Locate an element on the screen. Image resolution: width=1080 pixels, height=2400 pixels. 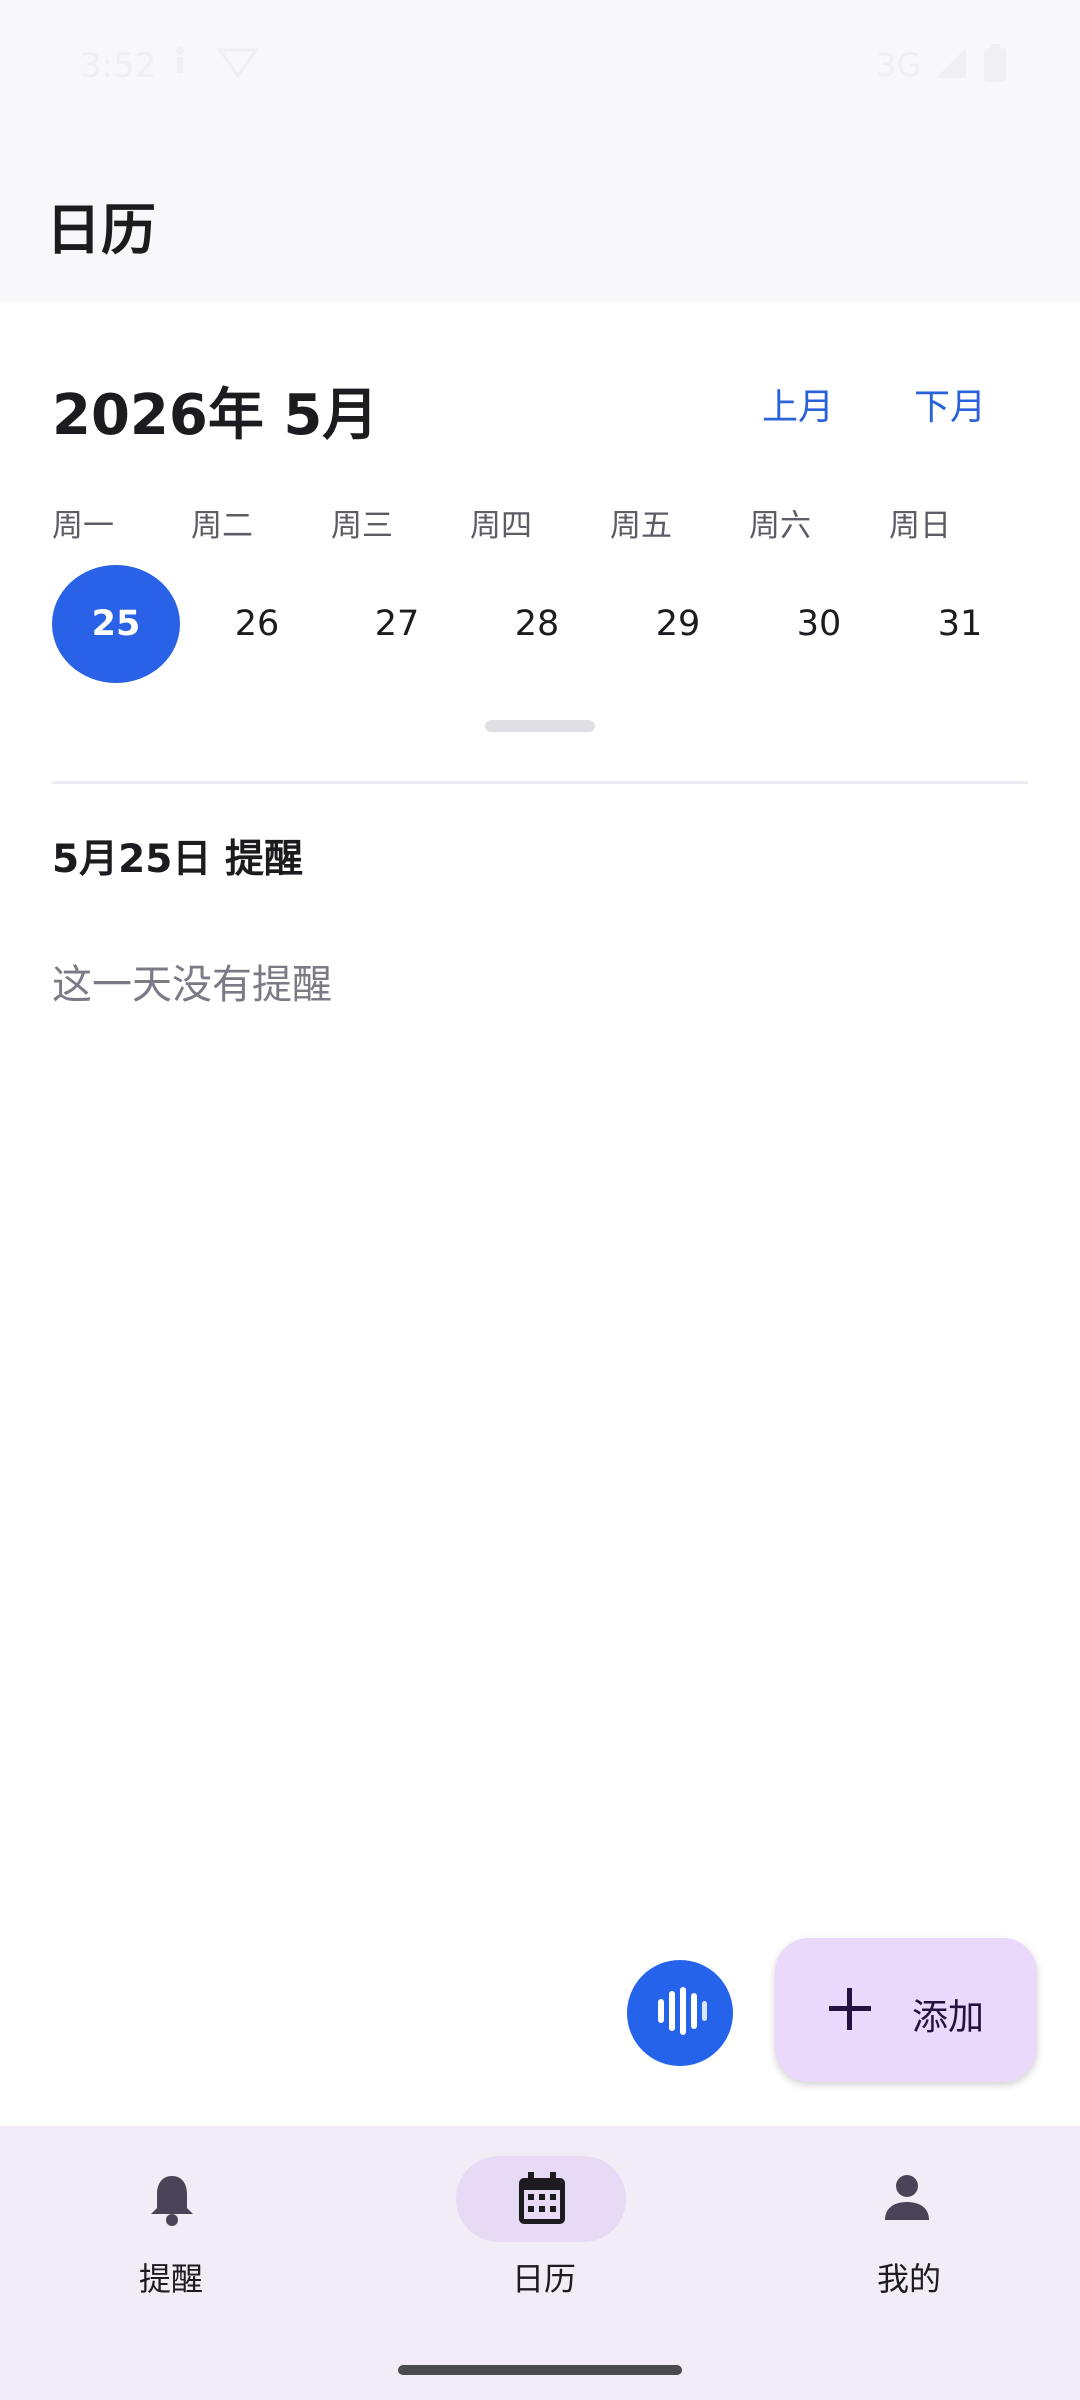
home-indicator is located at coordinates (540, 2370).